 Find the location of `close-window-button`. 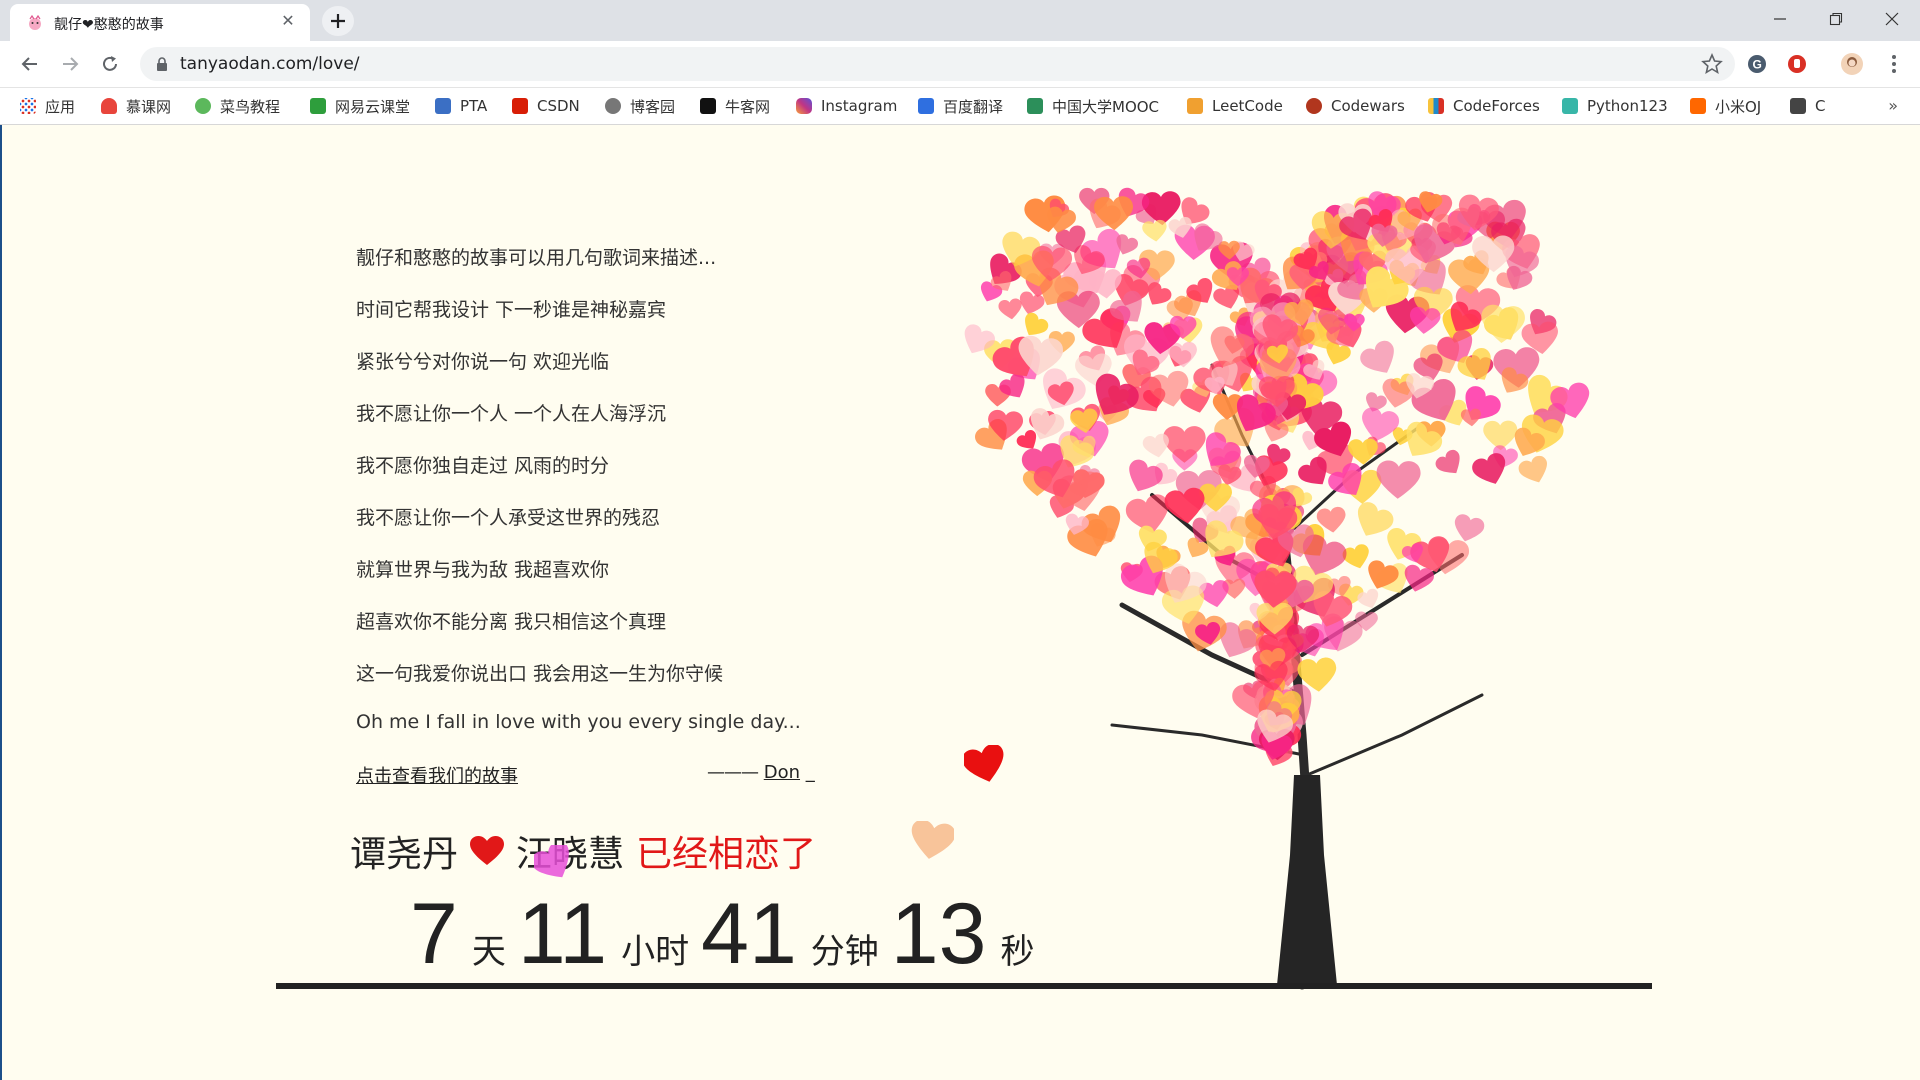

close-window-button is located at coordinates (1892, 19).